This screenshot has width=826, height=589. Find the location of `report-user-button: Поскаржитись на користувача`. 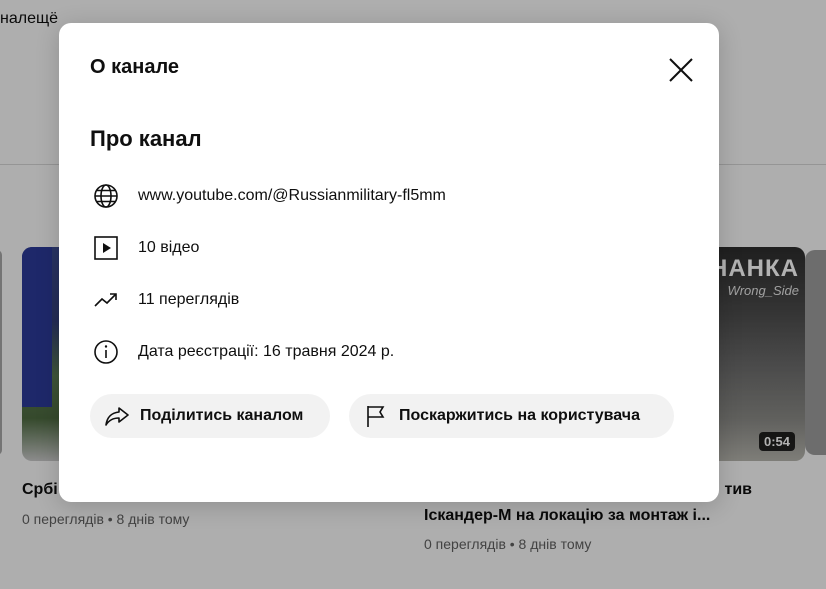

report-user-button: Поскаржитись на користувача is located at coordinates (511, 416).